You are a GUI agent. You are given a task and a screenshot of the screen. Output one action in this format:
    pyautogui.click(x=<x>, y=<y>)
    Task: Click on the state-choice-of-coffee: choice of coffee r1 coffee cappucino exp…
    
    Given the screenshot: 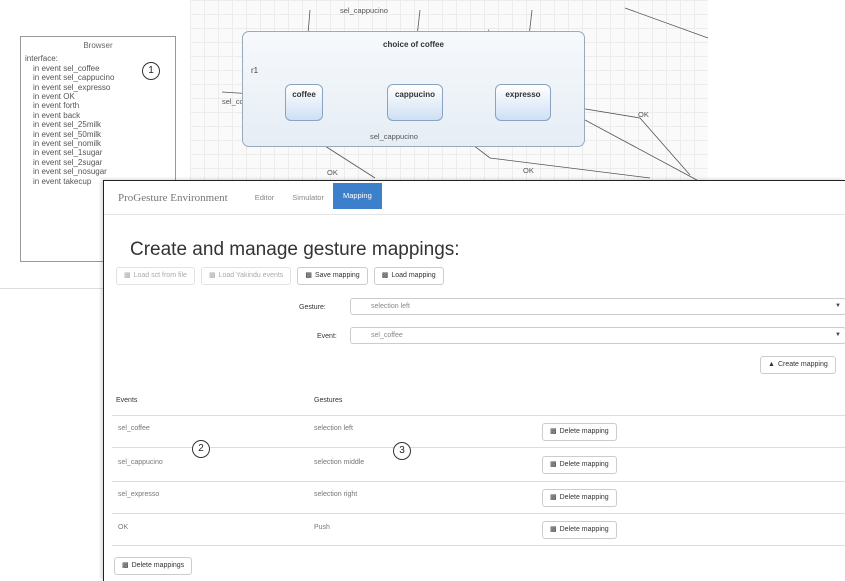 What is the action you would take?
    pyautogui.click(x=413, y=89)
    